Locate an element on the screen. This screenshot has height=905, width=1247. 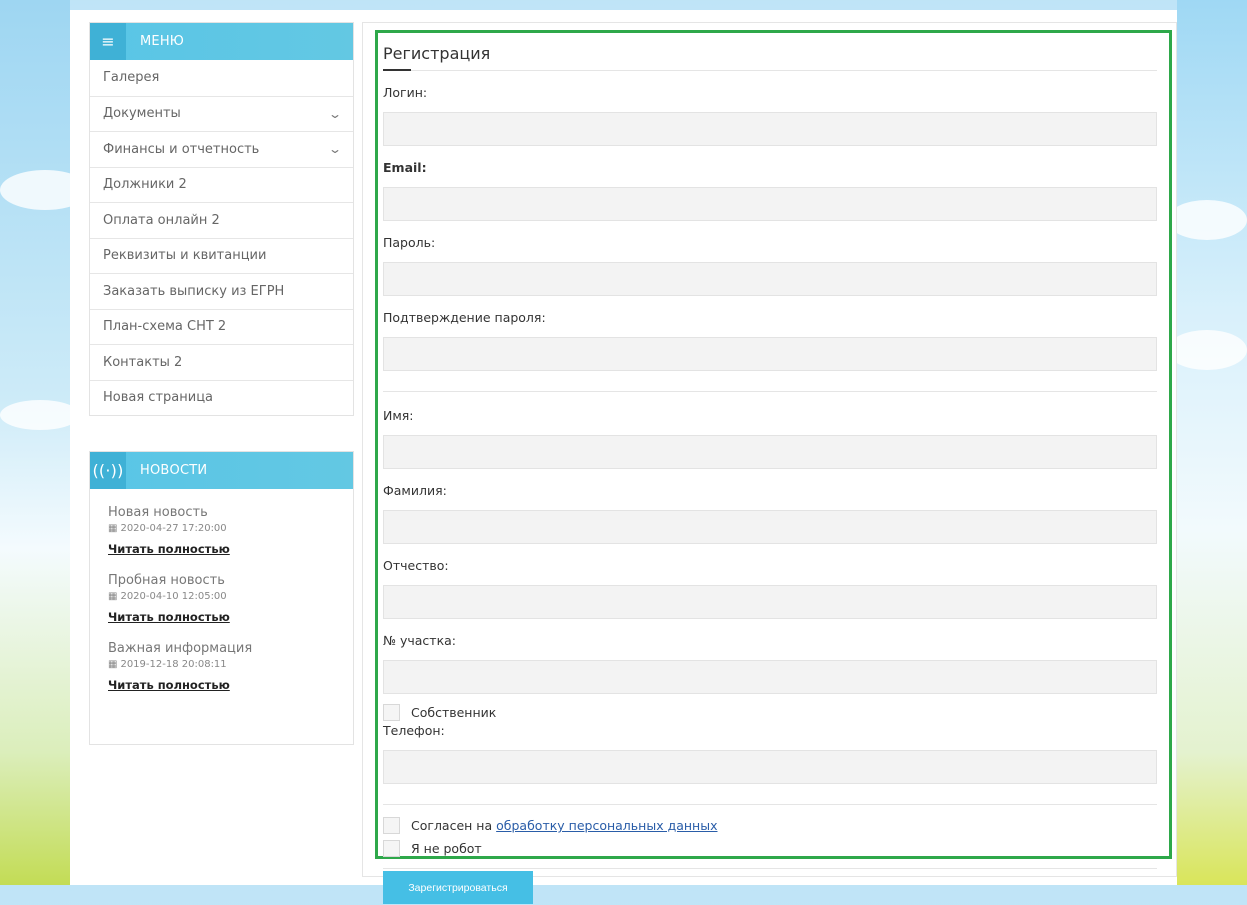
news-item-title: Пробная новость is located at coordinates (166, 580).